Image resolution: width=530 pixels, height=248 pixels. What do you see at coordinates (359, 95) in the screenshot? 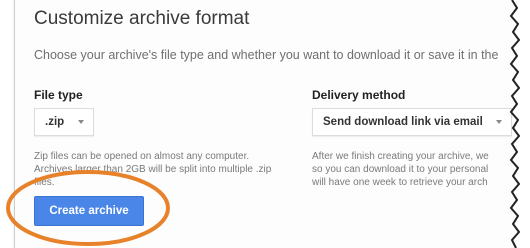
I see `delivery-method-label: Delivery method` at bounding box center [359, 95].